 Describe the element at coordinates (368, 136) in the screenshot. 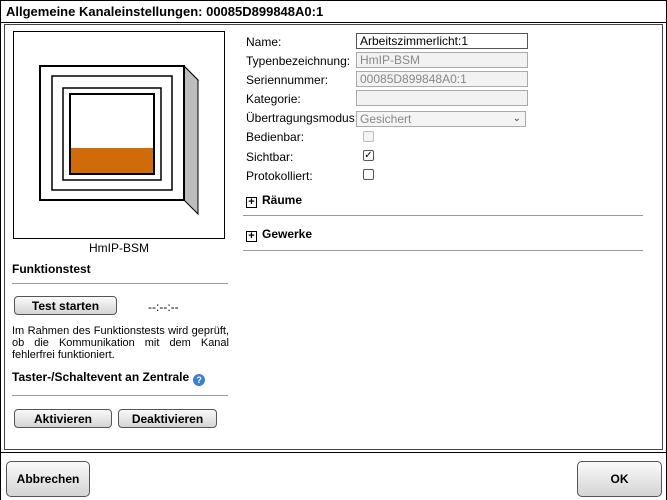

I see `operable-checkbox` at that location.